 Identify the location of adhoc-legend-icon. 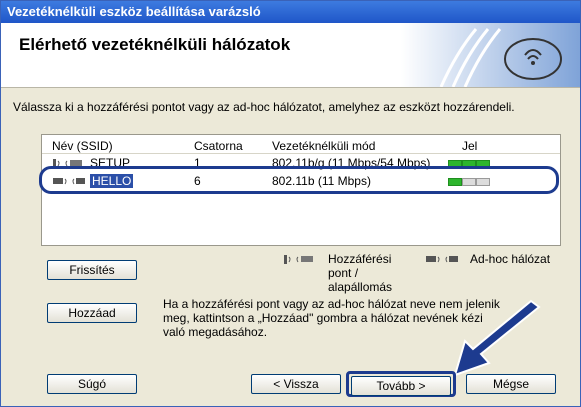
(442, 259).